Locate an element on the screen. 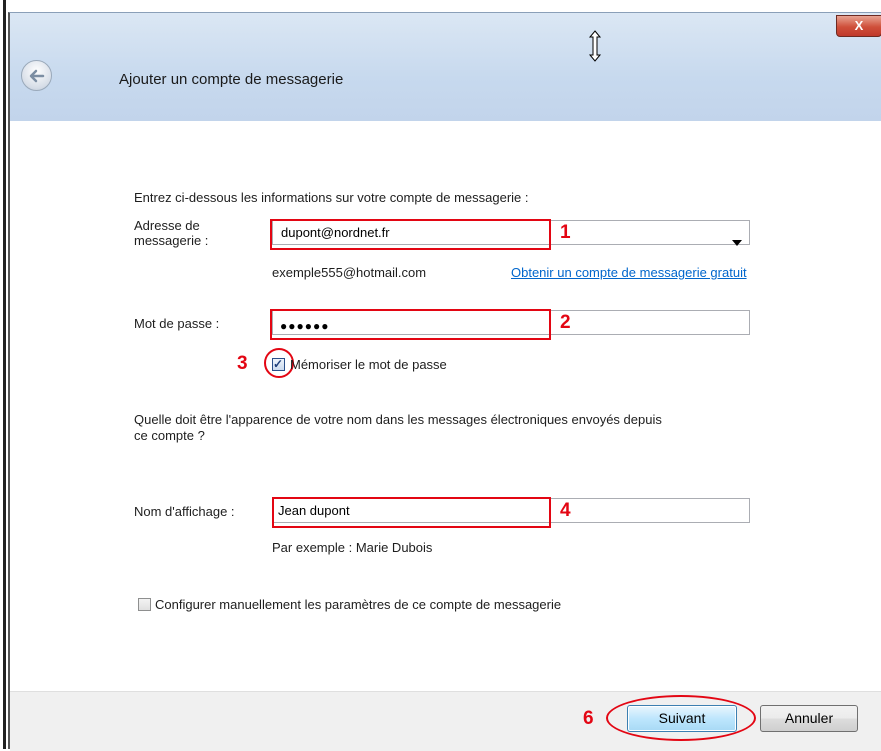 This screenshot has height=751, width=881. close-icon: X is located at coordinates (859, 25).